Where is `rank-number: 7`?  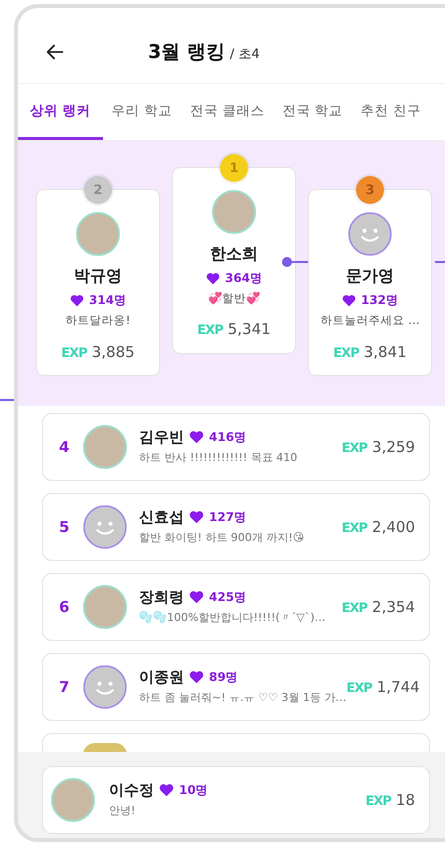
rank-number: 7 is located at coordinates (64, 687).